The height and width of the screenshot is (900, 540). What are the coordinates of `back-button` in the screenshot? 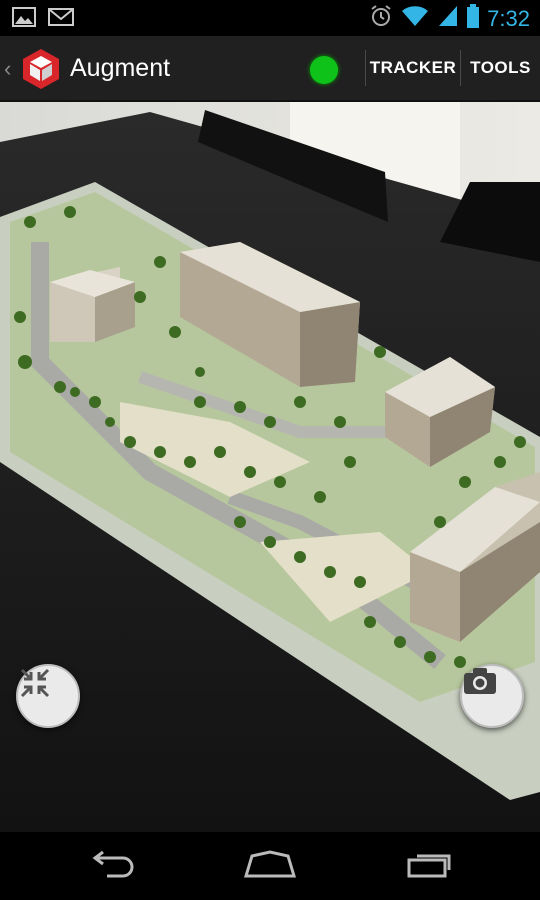 It's located at (112, 866).